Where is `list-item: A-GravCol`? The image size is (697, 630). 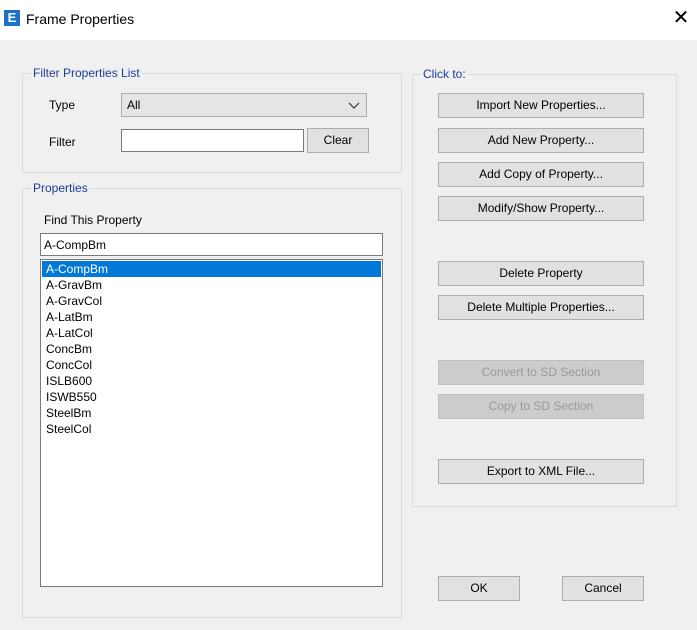 list-item: A-GravCol is located at coordinates (211, 301).